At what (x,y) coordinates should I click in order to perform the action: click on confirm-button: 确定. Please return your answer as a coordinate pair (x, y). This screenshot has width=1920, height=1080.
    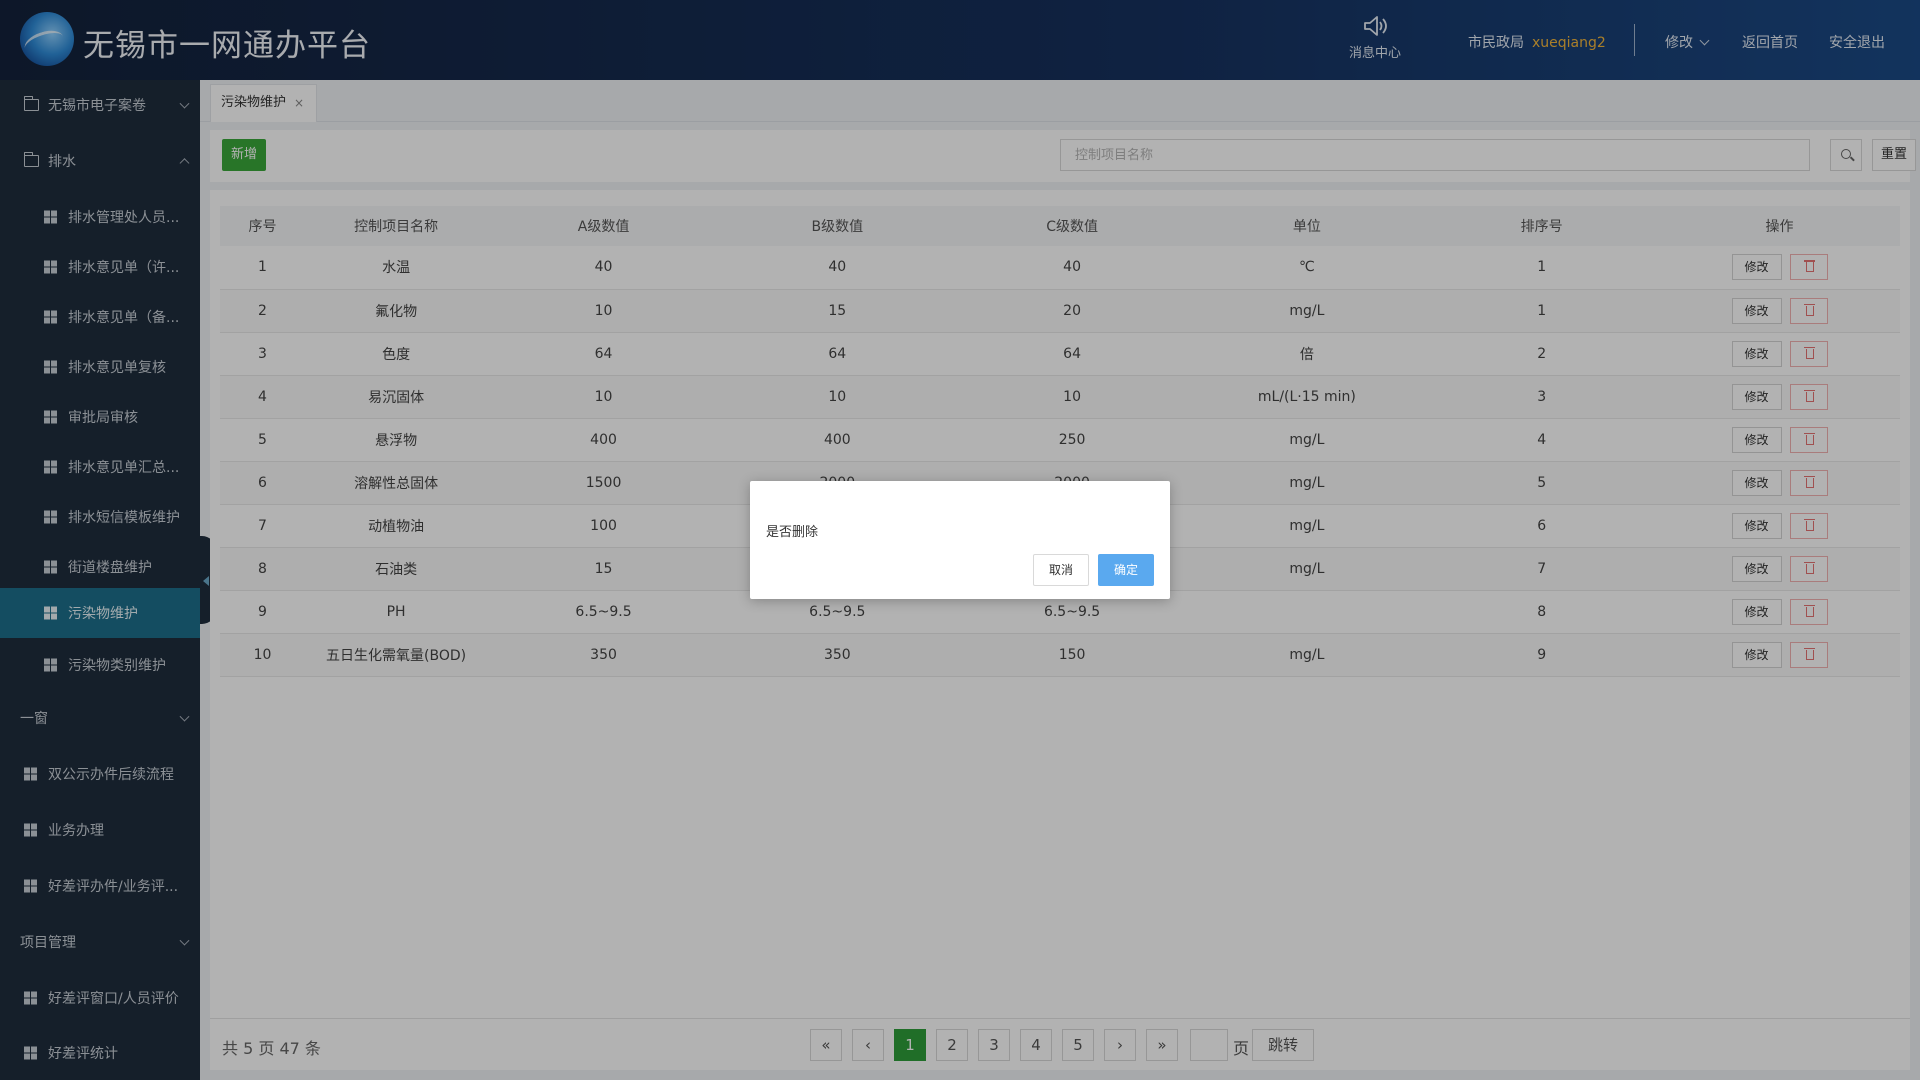
    Looking at the image, I should click on (1126, 570).